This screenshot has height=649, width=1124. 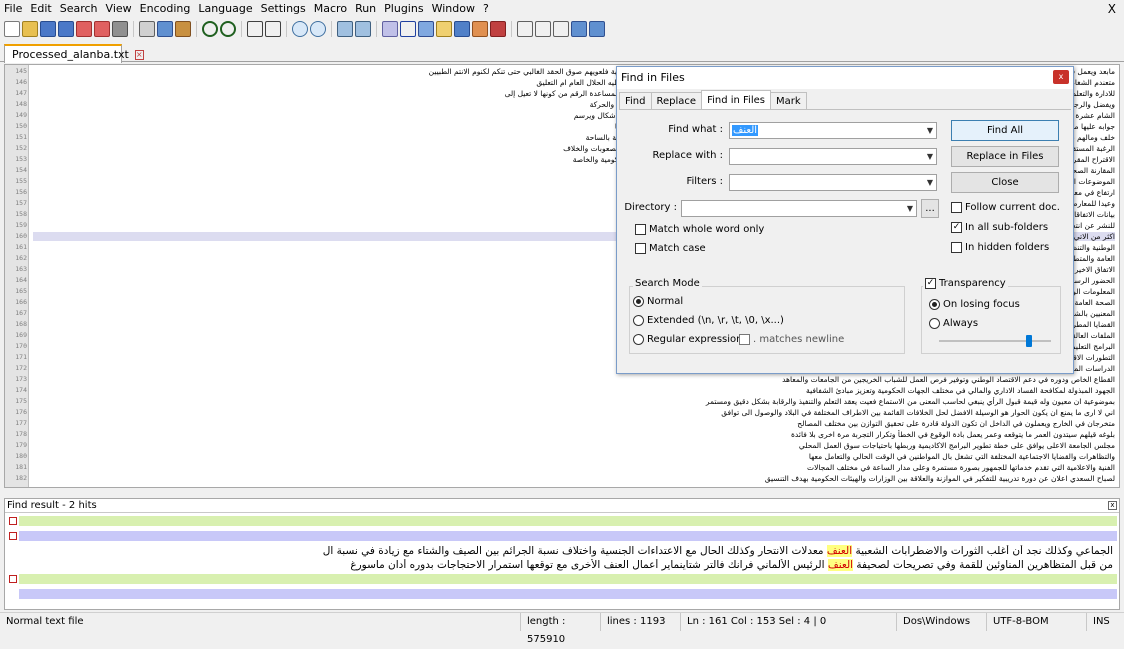 I want to click on dialog-close-button: x, so click(x=1061, y=77).